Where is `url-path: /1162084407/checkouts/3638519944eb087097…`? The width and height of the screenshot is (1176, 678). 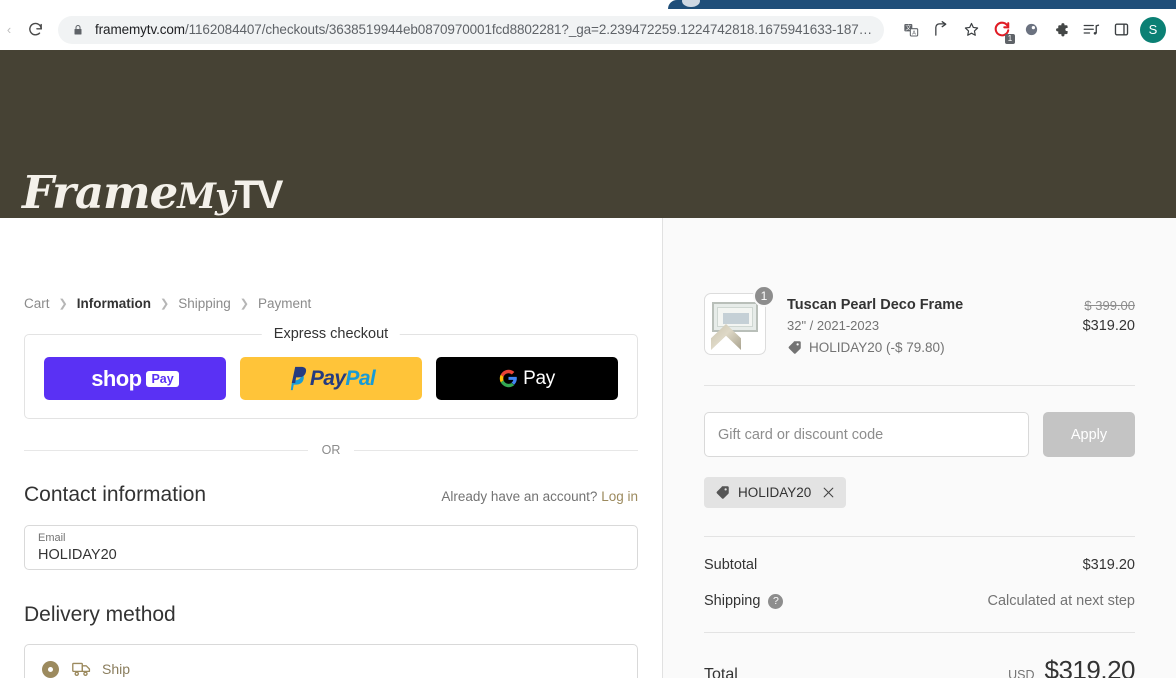
url-path: /1162084407/checkouts/3638519944eb087097… is located at coordinates (528, 29).